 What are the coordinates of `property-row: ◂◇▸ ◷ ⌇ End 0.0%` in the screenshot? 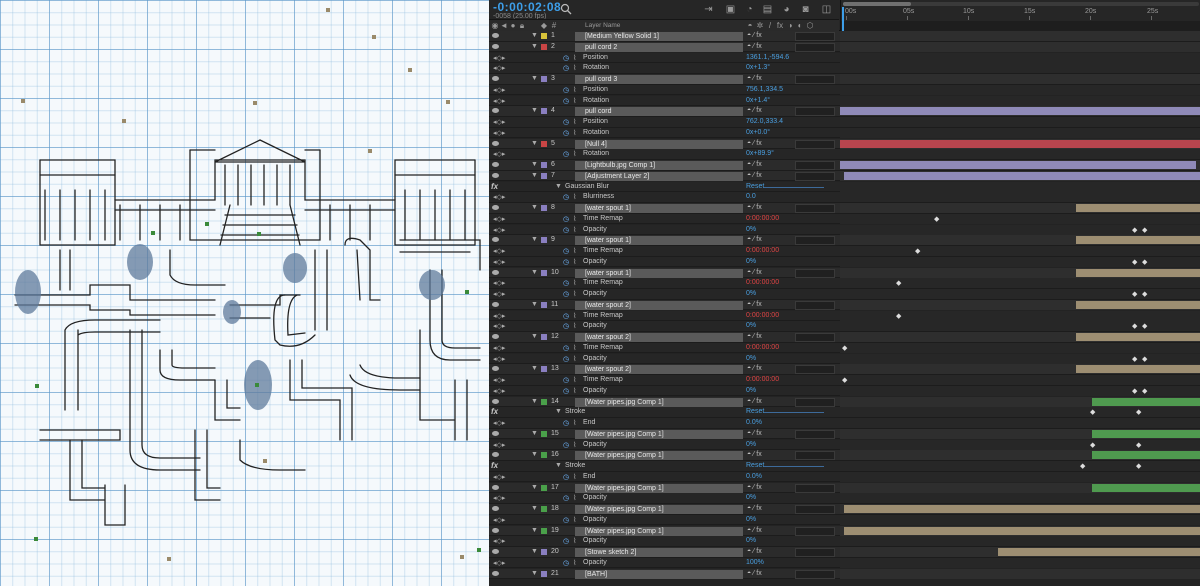 It's located at (844, 423).